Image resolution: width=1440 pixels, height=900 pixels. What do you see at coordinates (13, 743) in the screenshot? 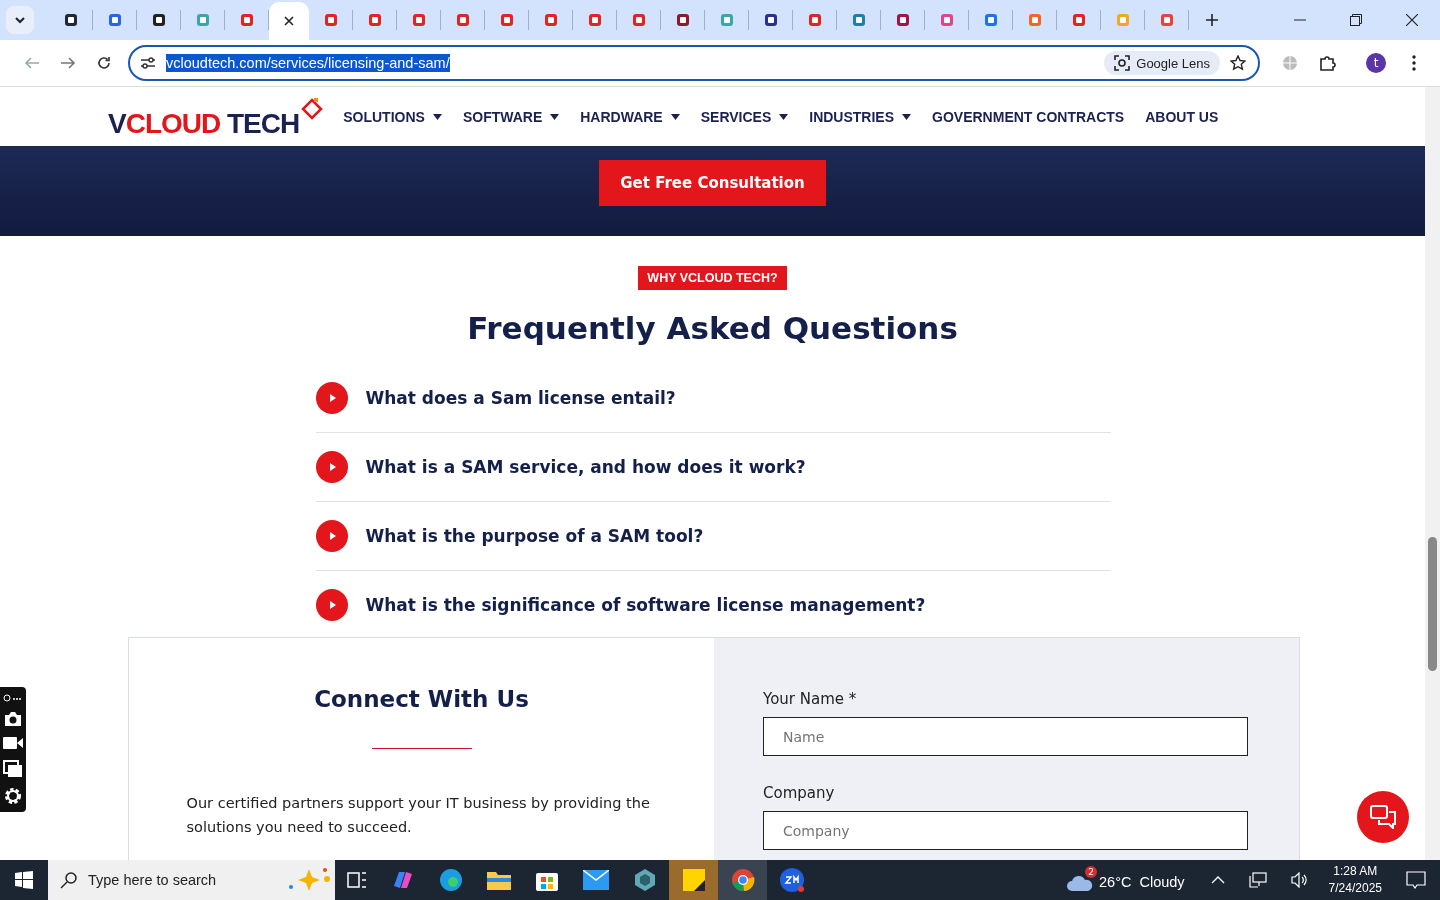
I see `video-camera-icon` at bounding box center [13, 743].